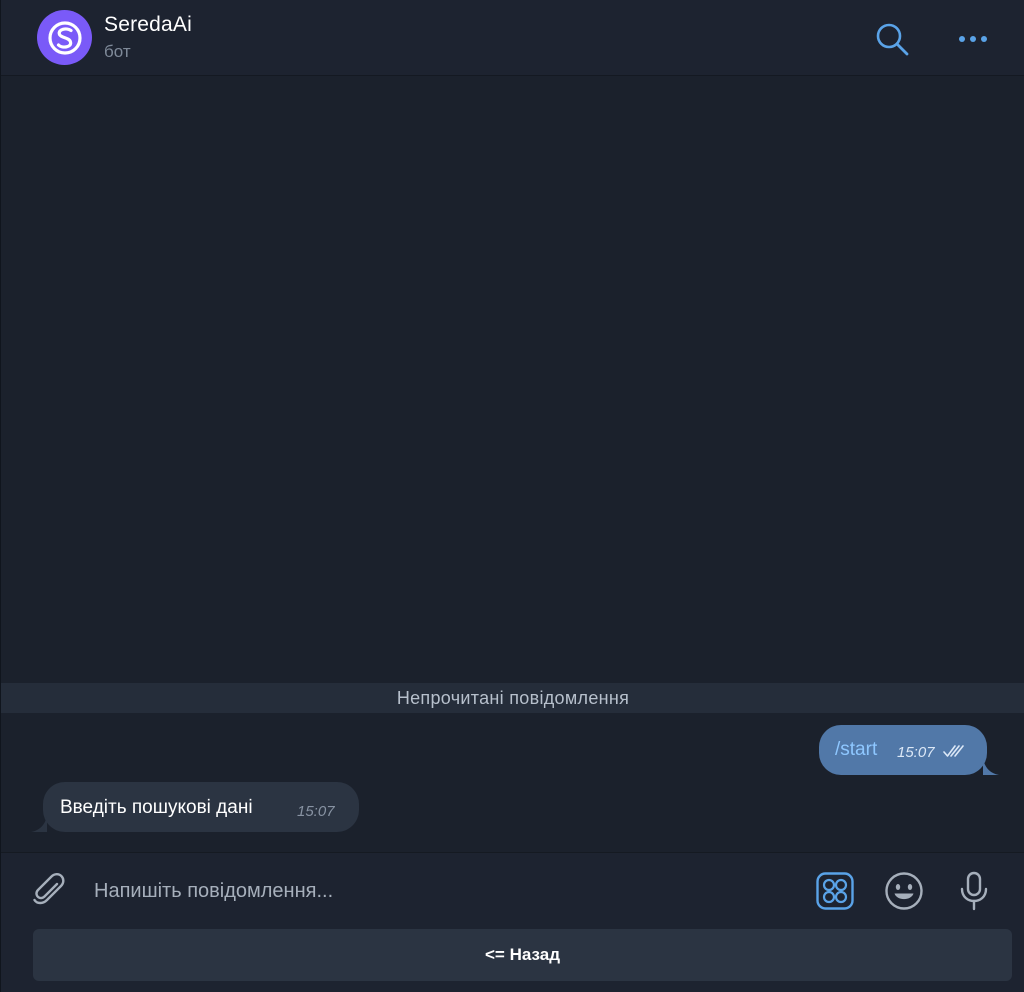 The image size is (1024, 992). I want to click on more-options-button, so click(973, 39).